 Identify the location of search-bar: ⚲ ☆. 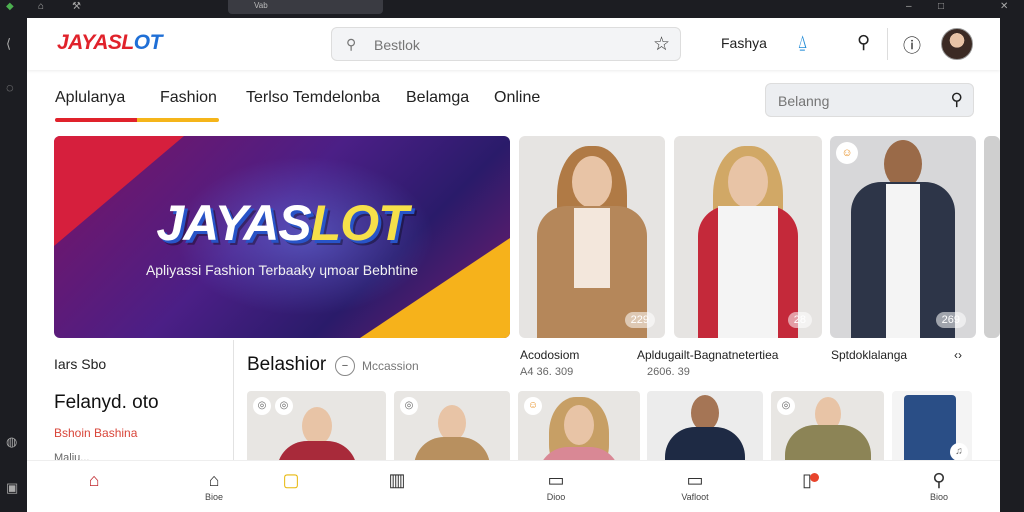
(506, 44).